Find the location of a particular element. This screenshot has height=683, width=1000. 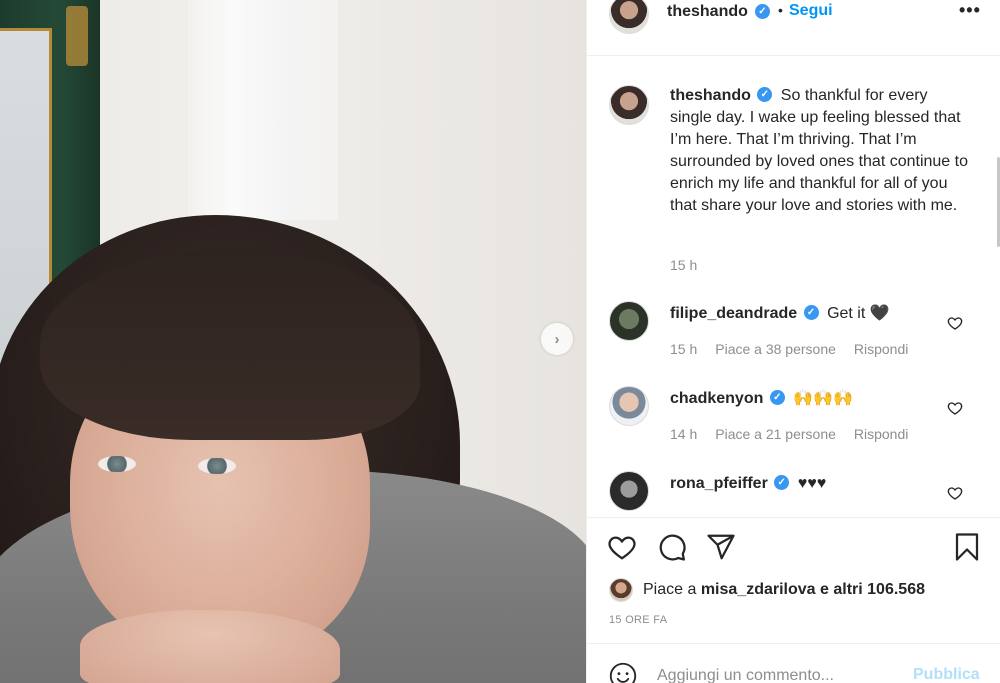

caption-username: theshando is located at coordinates (710, 95).